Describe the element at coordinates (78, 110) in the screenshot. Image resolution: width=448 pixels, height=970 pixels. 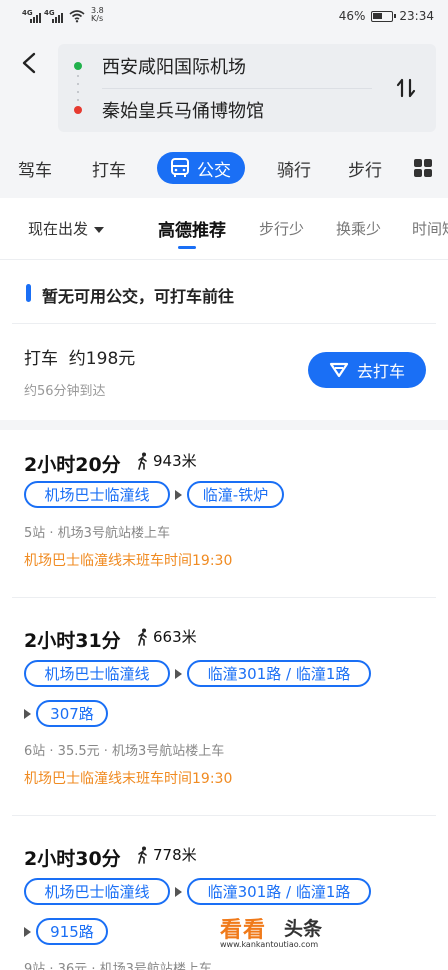
I see `destination-dot-icon` at that location.